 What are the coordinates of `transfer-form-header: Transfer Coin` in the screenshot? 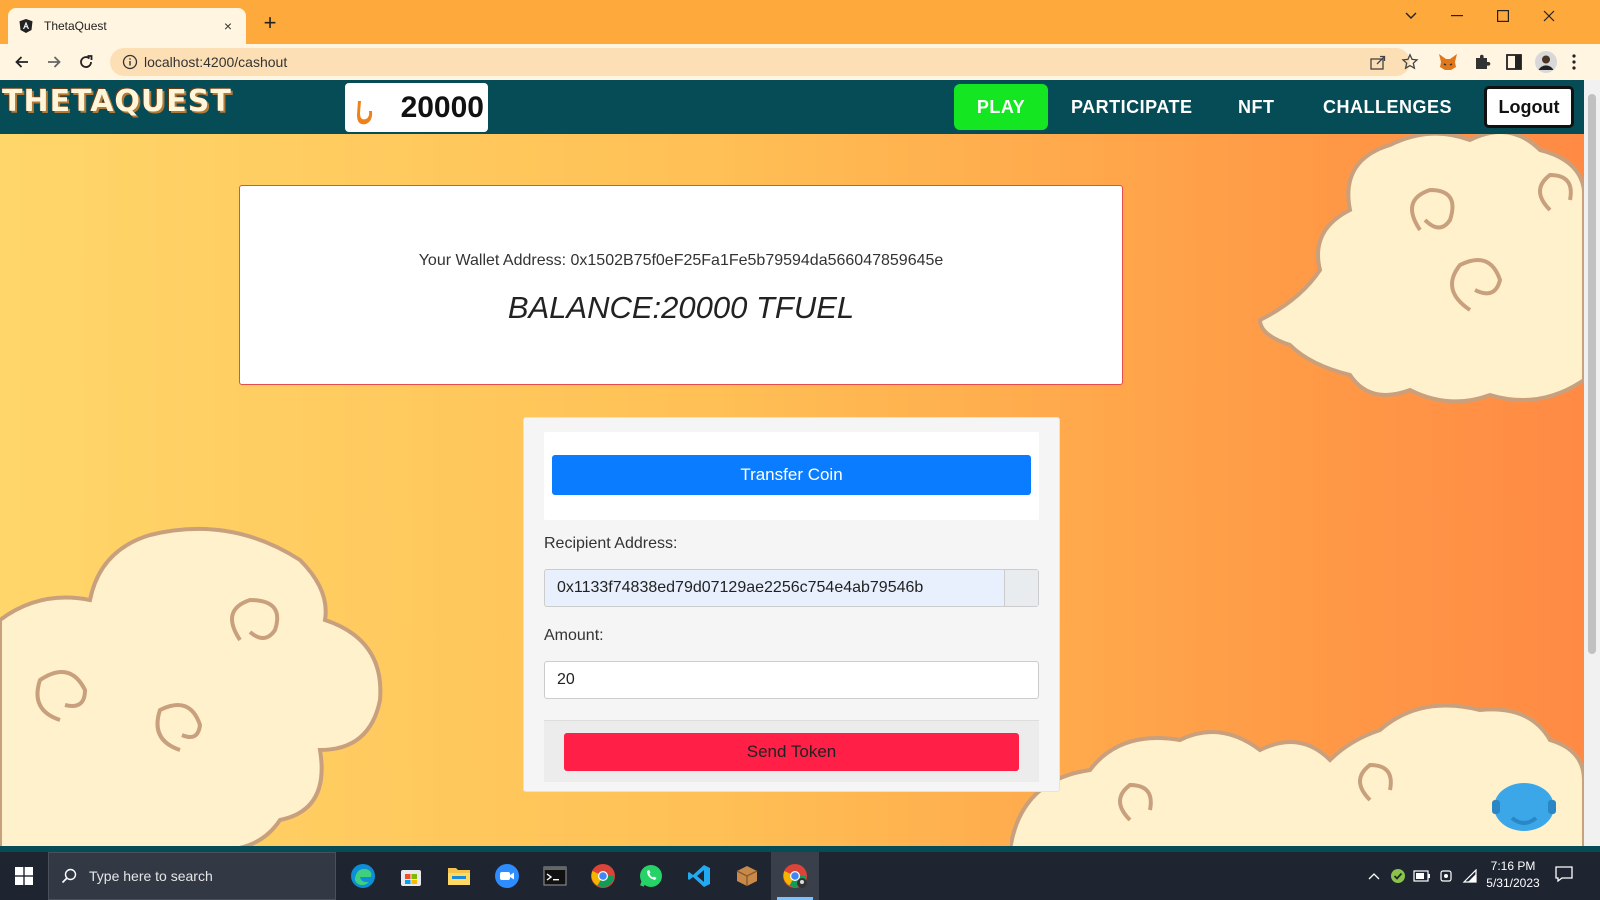 It's located at (791, 476).